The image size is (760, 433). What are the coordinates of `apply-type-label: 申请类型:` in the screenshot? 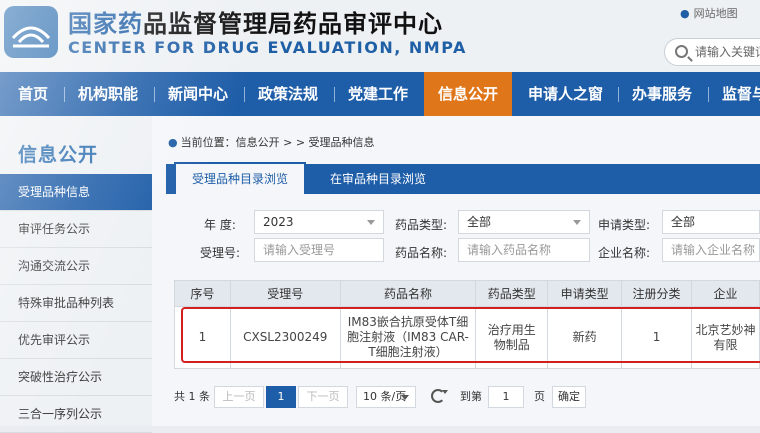 It's located at (624, 225).